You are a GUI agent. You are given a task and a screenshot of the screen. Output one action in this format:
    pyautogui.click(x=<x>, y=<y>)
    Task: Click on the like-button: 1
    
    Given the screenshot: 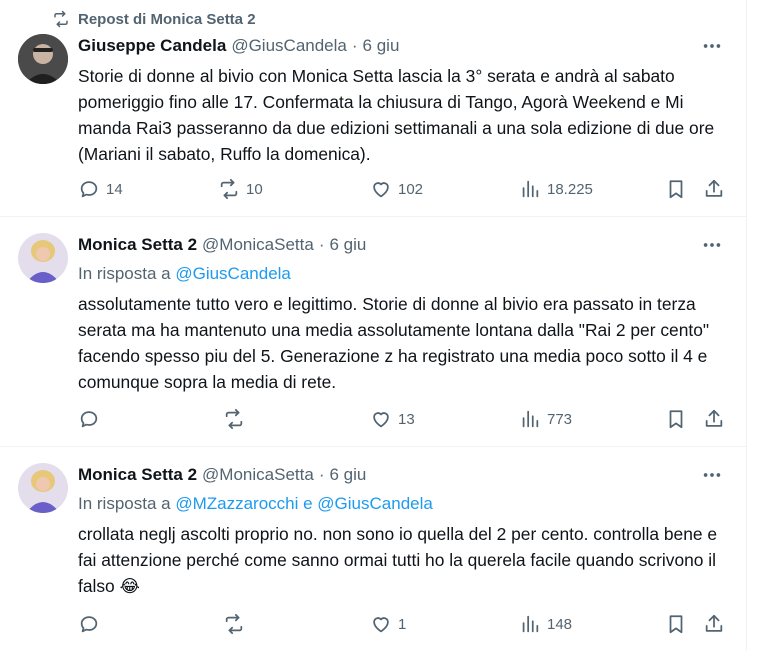 What is the action you would take?
    pyautogui.click(x=388, y=624)
    